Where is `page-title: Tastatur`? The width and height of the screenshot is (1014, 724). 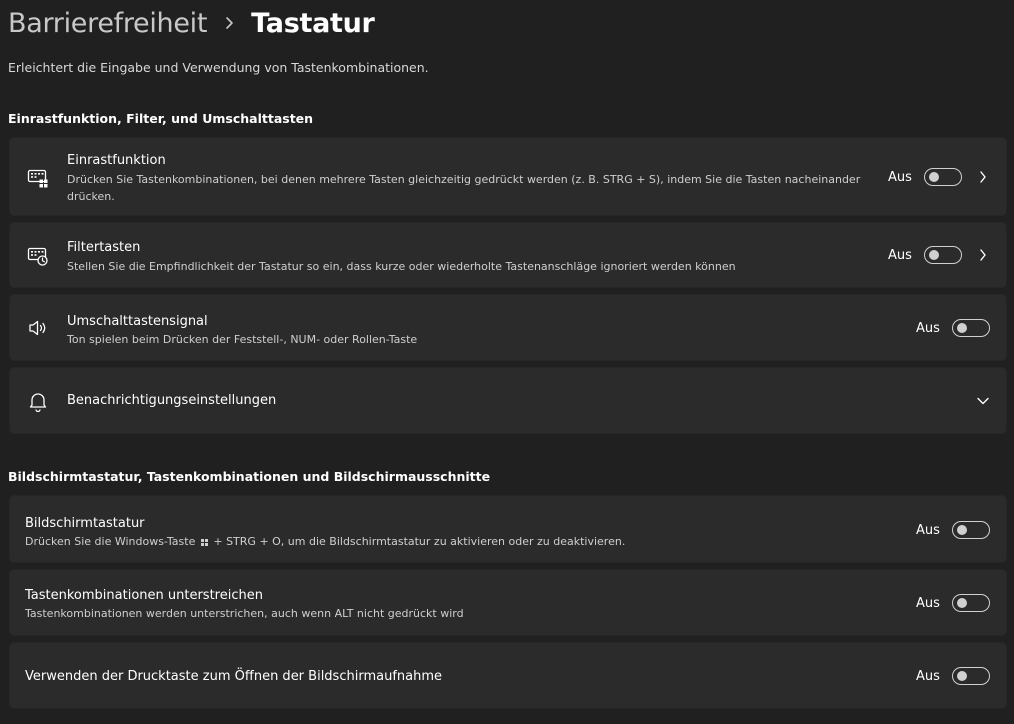
page-title: Tastatur is located at coordinates (313, 23).